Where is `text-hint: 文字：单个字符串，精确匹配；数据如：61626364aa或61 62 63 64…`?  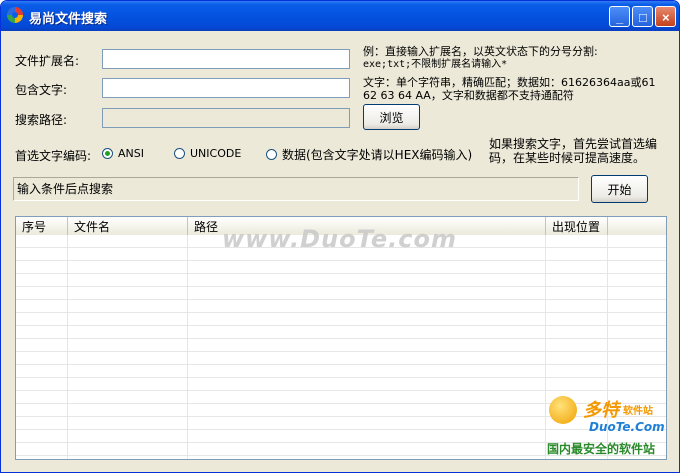 text-hint: 文字：单个字符串，精确匹配；数据如：61626364aa或61 62 63 64… is located at coordinates (509, 89).